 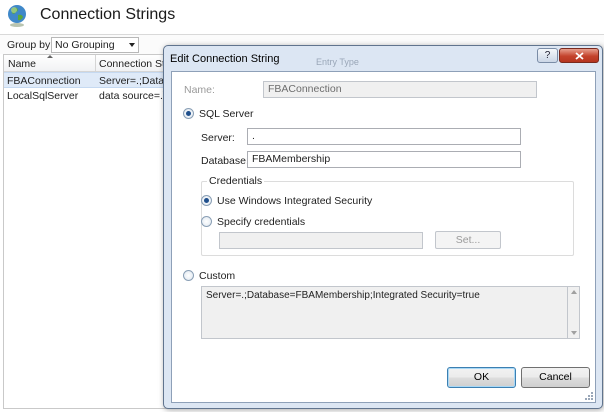 I want to click on table-row: FBAConnection Server=.;Databas, so click(x=88, y=80).